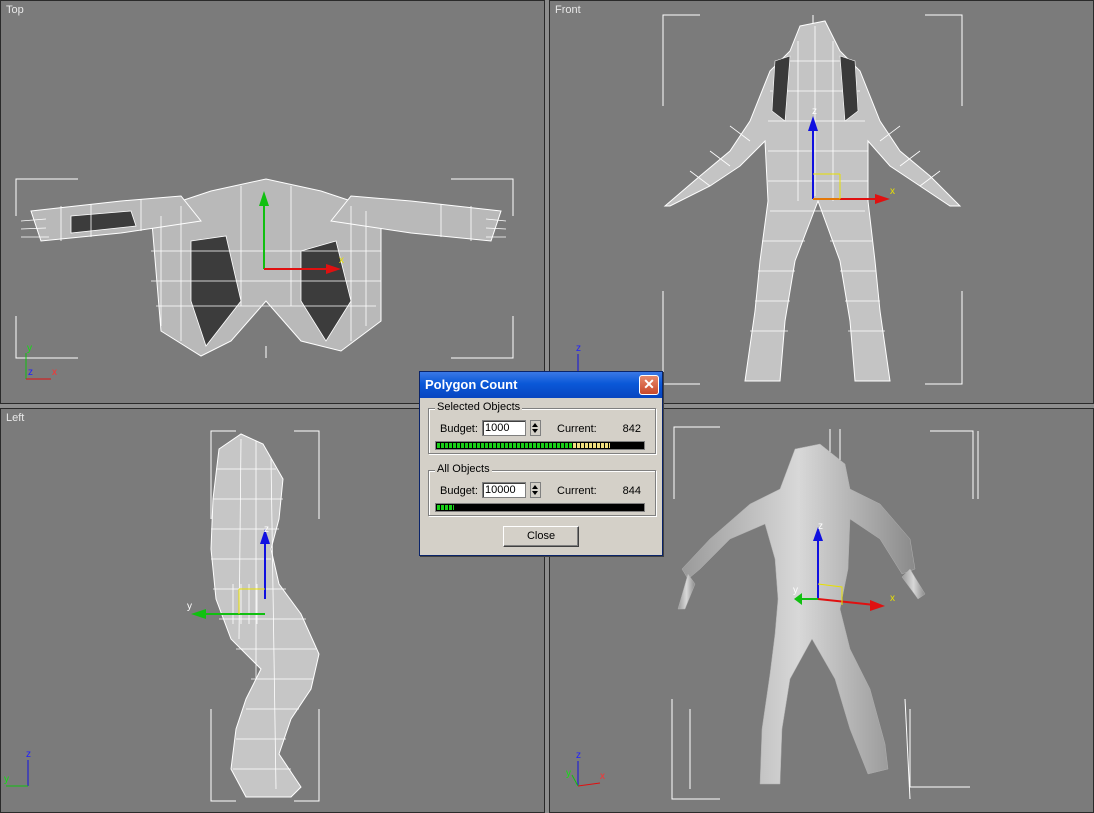  Describe the element at coordinates (578, 755) in the screenshot. I see `persp-tripod-z-label: z` at that location.